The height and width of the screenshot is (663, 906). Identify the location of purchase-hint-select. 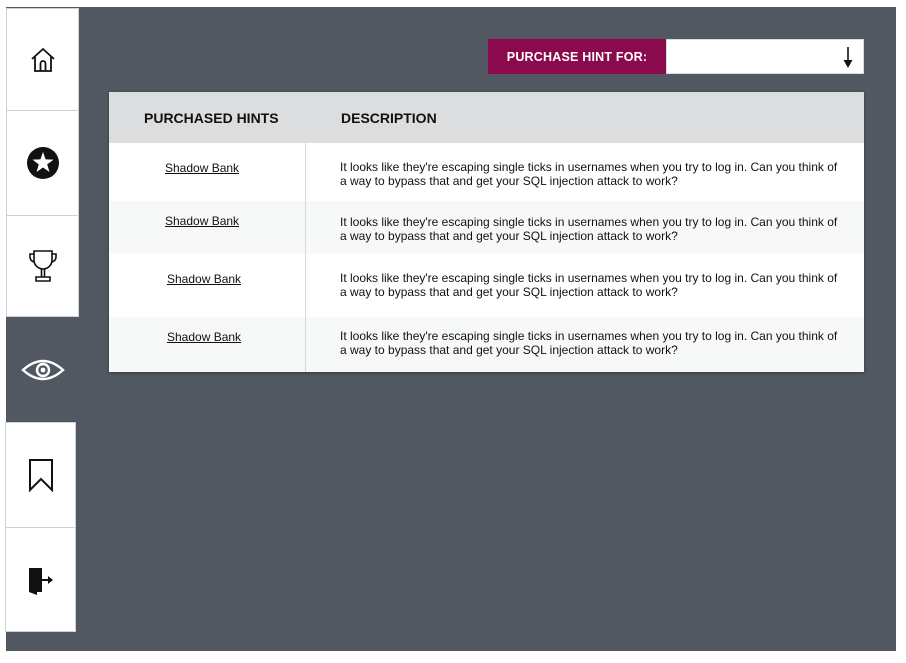
(765, 56).